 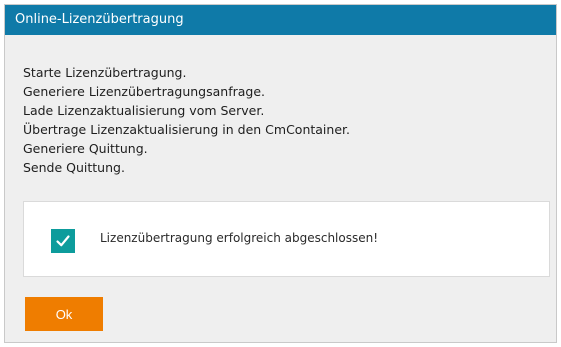 I want to click on log-line: Starte Lizenzübertragung., so click(x=105, y=72).